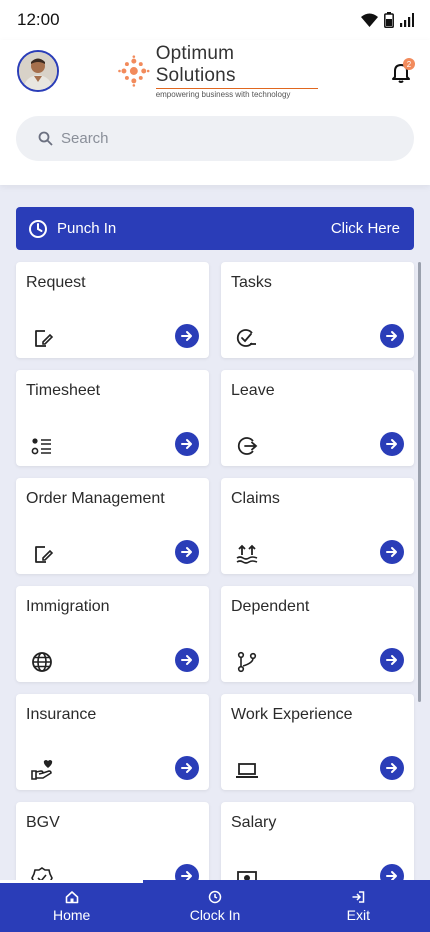 The height and width of the screenshot is (932, 430). What do you see at coordinates (369, 20) in the screenshot?
I see `wifi-icon` at bounding box center [369, 20].